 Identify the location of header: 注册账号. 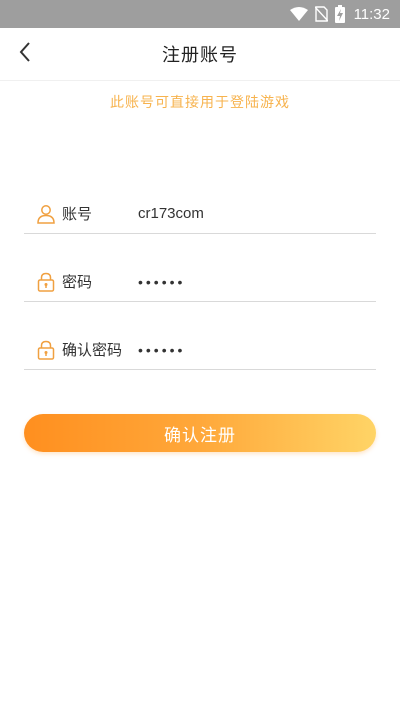
(200, 54).